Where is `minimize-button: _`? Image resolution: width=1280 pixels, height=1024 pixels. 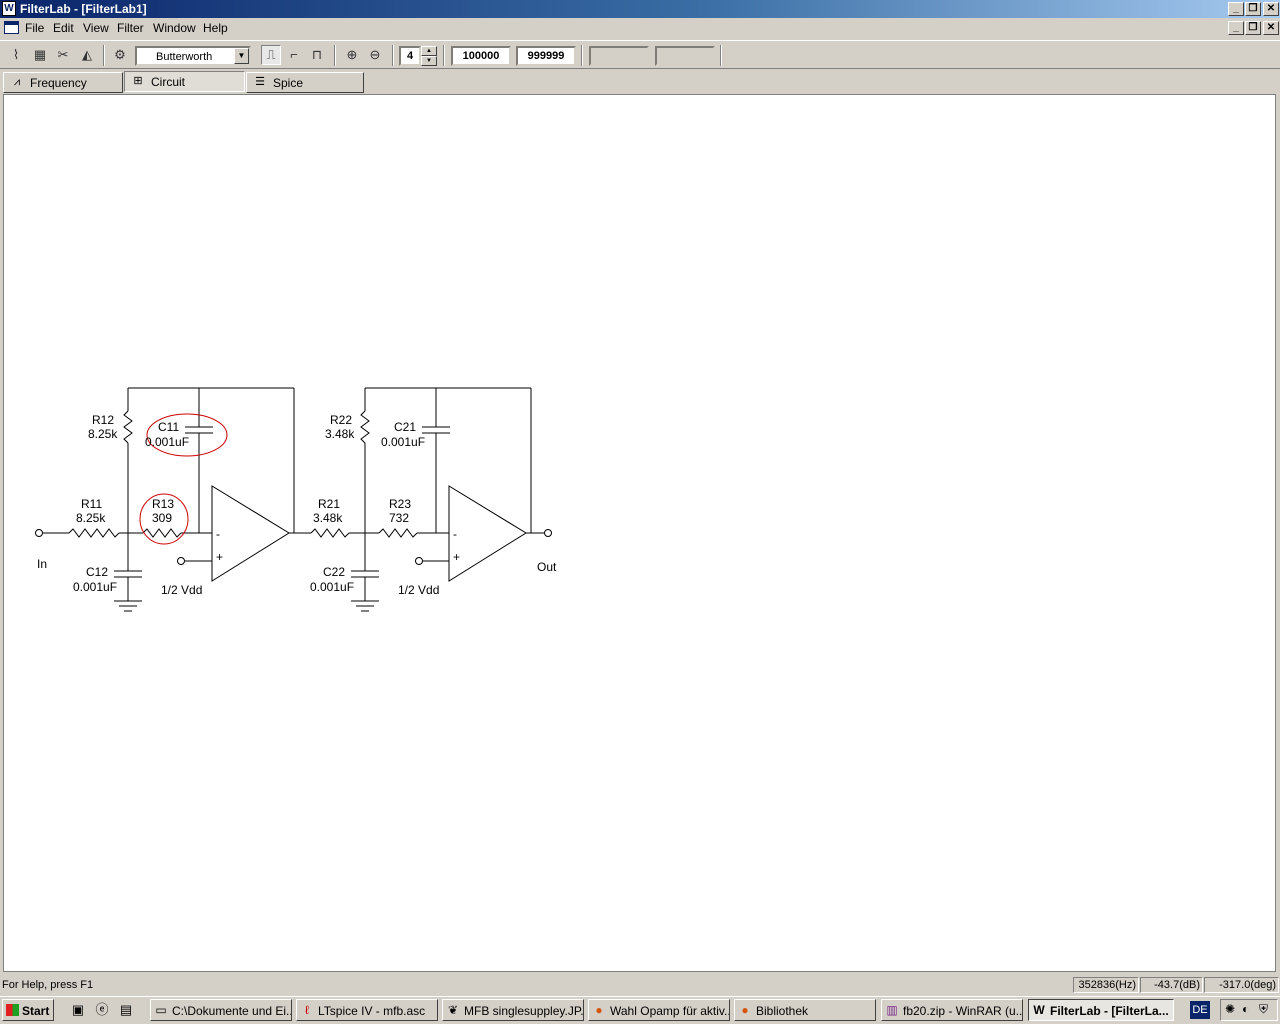 minimize-button: _ is located at coordinates (1236, 9).